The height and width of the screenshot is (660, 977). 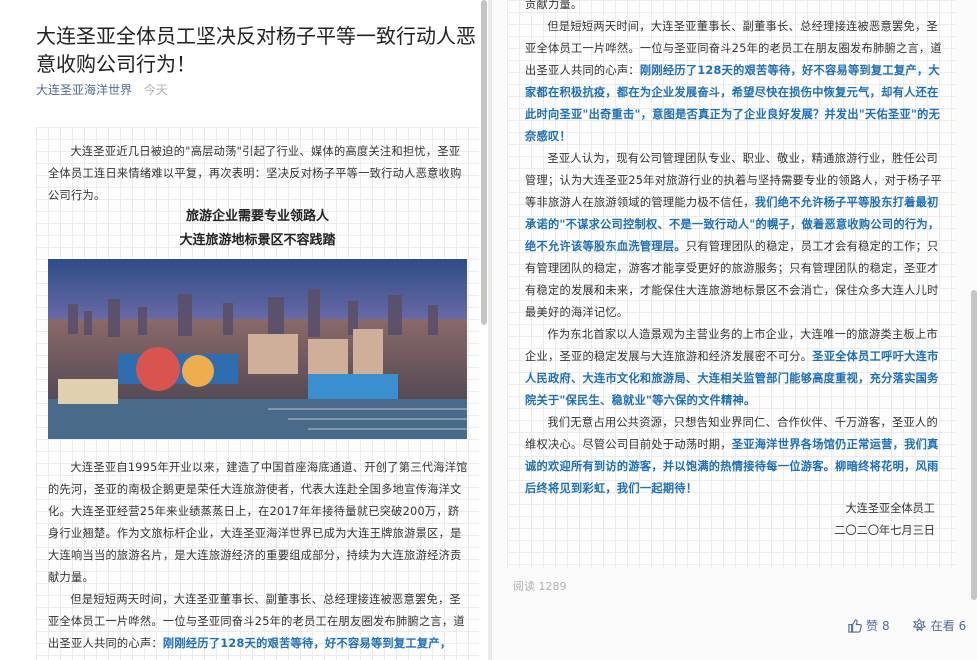 What do you see at coordinates (484, 330) in the screenshot?
I see `left-scrollbar-track` at bounding box center [484, 330].